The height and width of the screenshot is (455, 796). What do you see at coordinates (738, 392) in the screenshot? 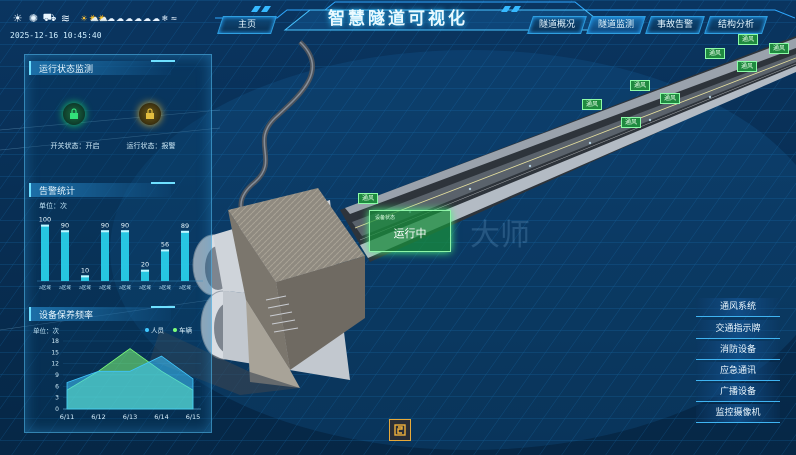
I see `menu-broadcast-equipment: 广播设备` at bounding box center [738, 392].